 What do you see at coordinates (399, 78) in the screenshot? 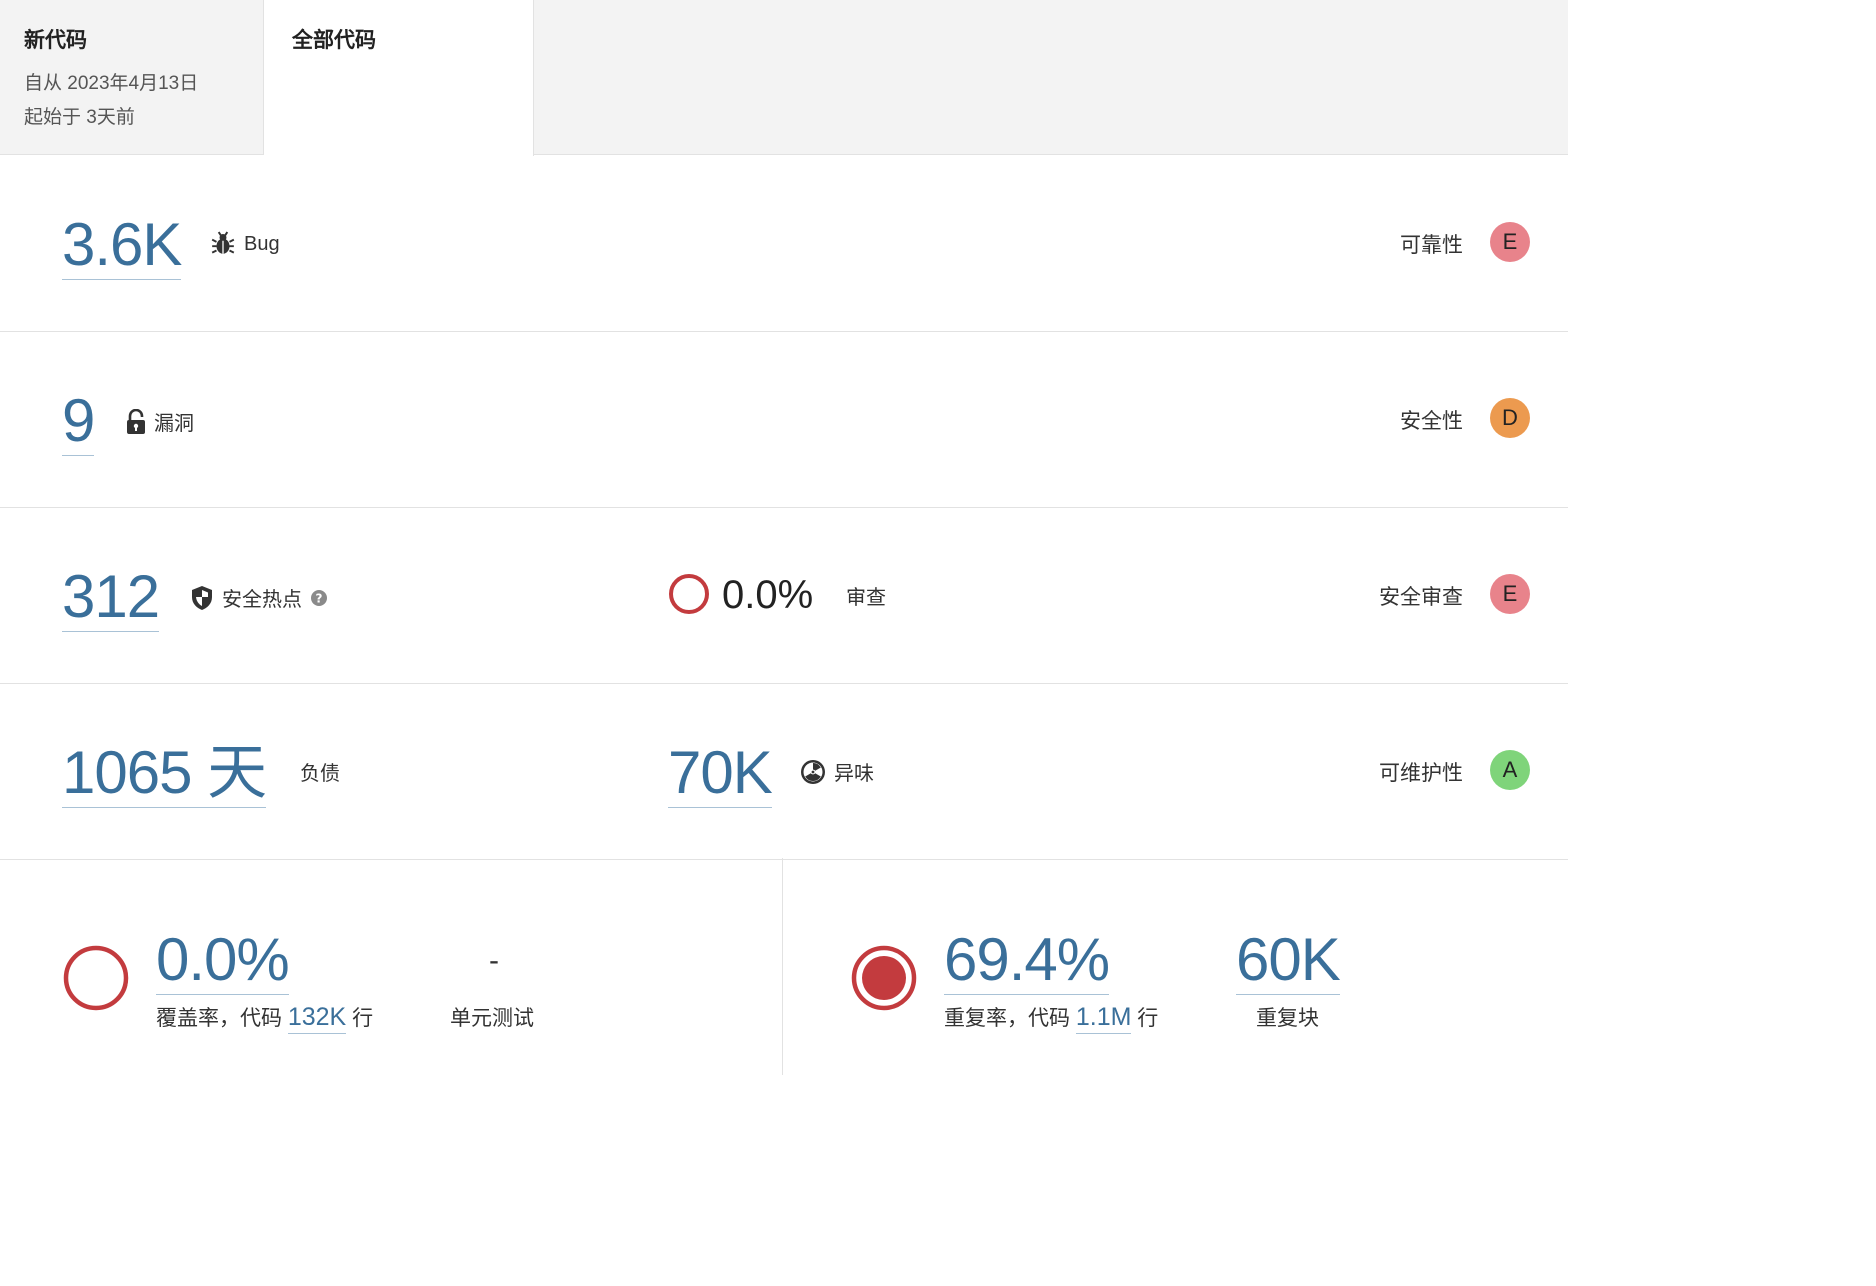
I see `tab-overall-code: 全部代码` at bounding box center [399, 78].